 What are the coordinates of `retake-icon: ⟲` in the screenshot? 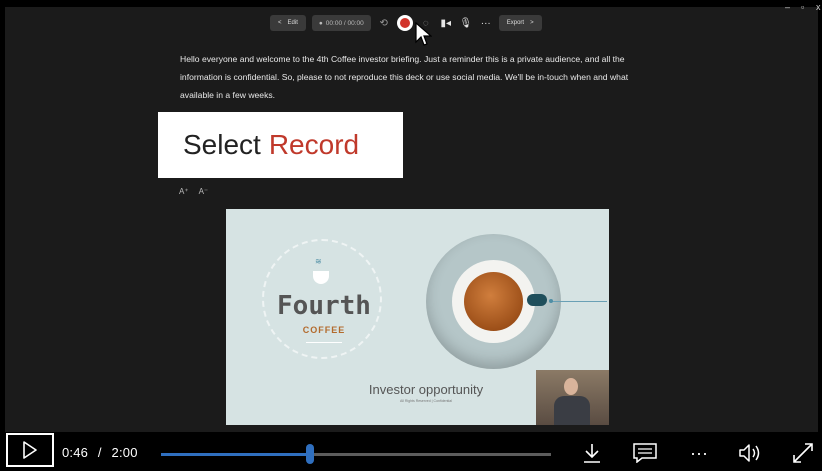 It's located at (384, 23).